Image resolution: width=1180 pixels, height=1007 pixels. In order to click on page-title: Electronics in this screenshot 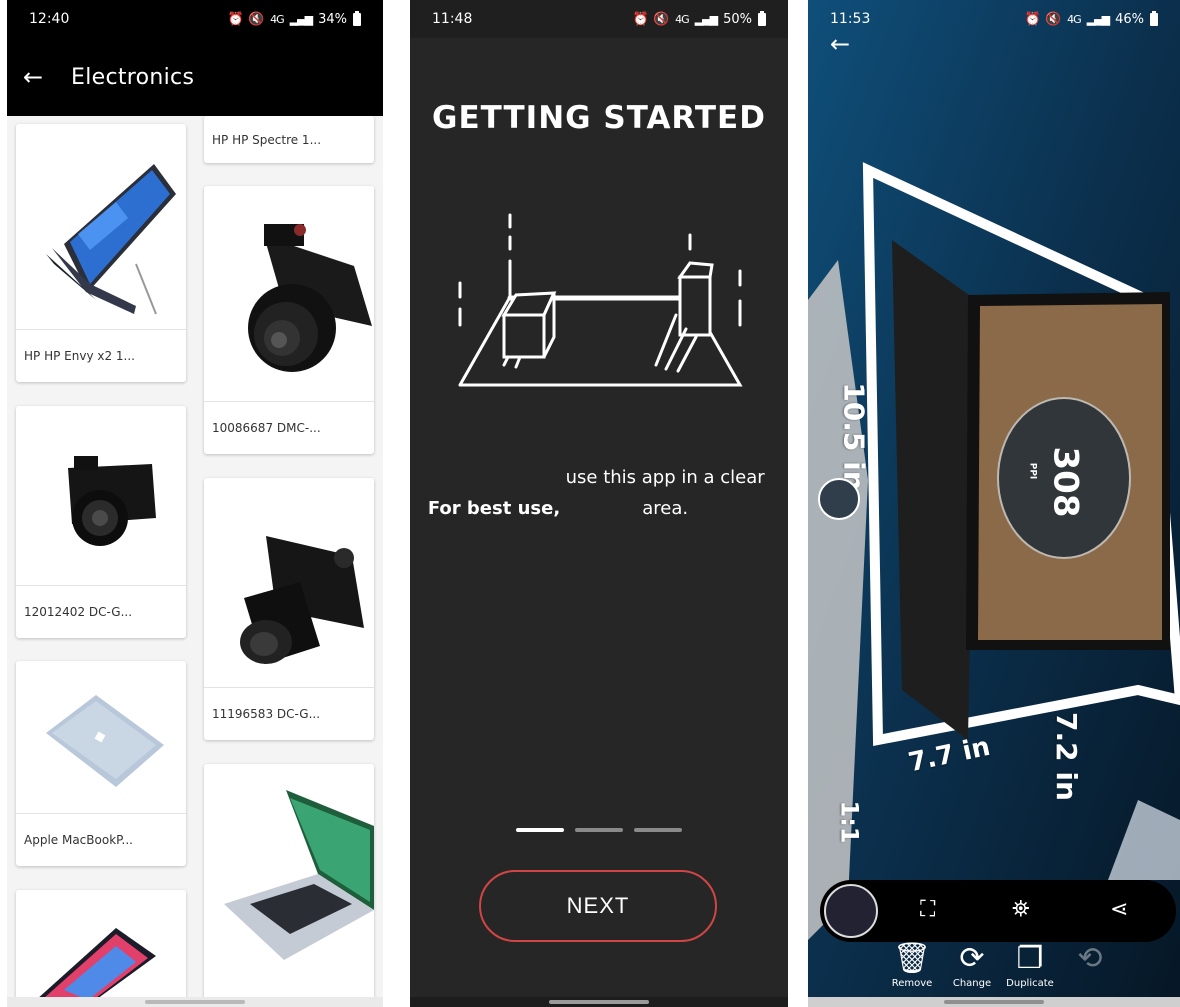, I will do `click(133, 77)`.